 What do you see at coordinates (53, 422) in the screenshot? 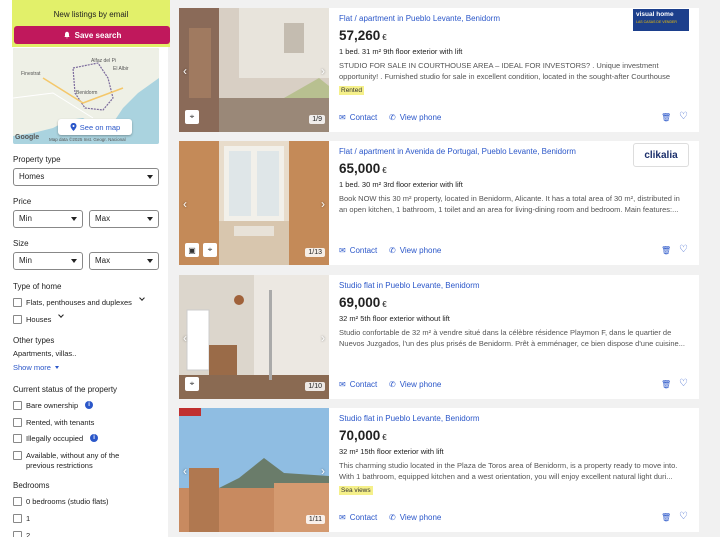
I see `status-rented: Rented, with tenants` at bounding box center [53, 422].